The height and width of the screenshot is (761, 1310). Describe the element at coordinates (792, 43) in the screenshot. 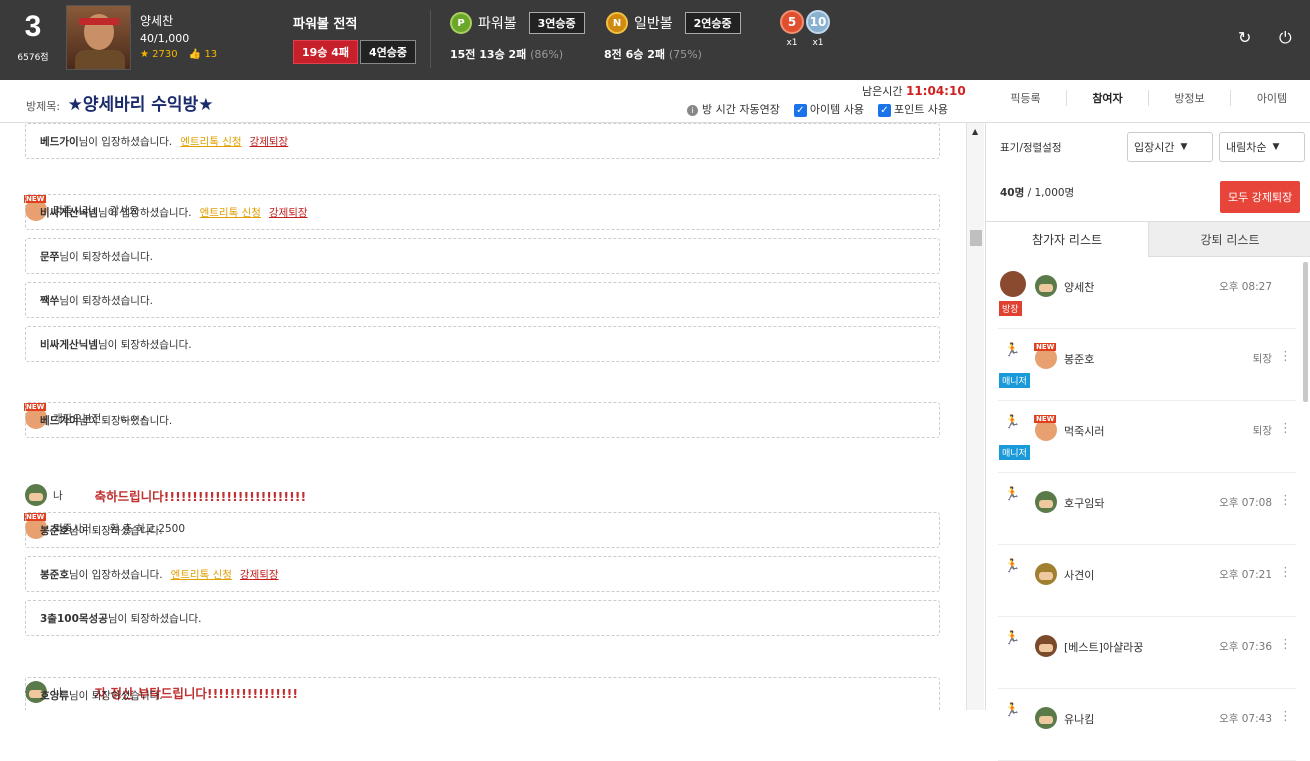

I see `medal-count: x1` at that location.